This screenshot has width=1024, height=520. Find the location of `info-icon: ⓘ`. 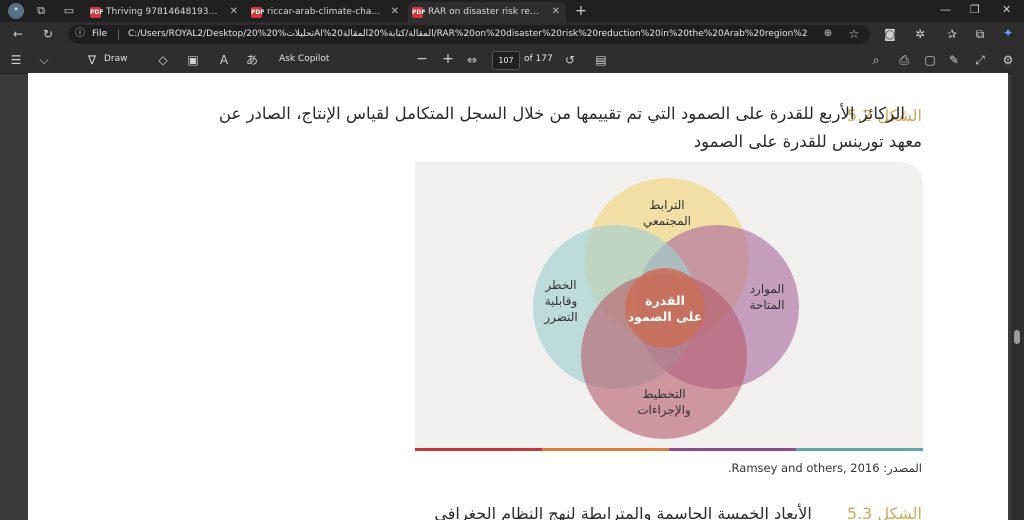

info-icon: ⓘ is located at coordinates (80, 34).